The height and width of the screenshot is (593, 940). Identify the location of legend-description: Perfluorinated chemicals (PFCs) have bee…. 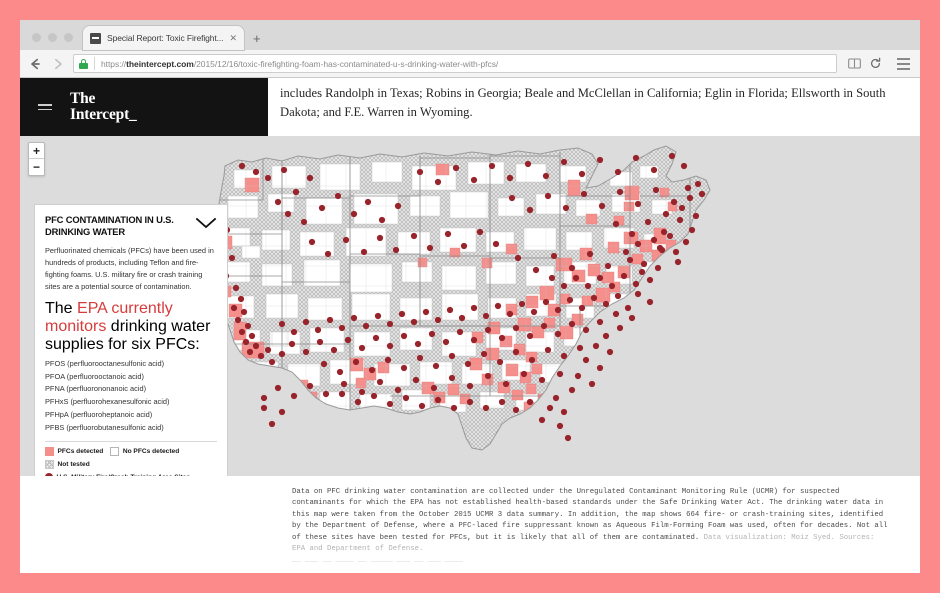
(129, 269).